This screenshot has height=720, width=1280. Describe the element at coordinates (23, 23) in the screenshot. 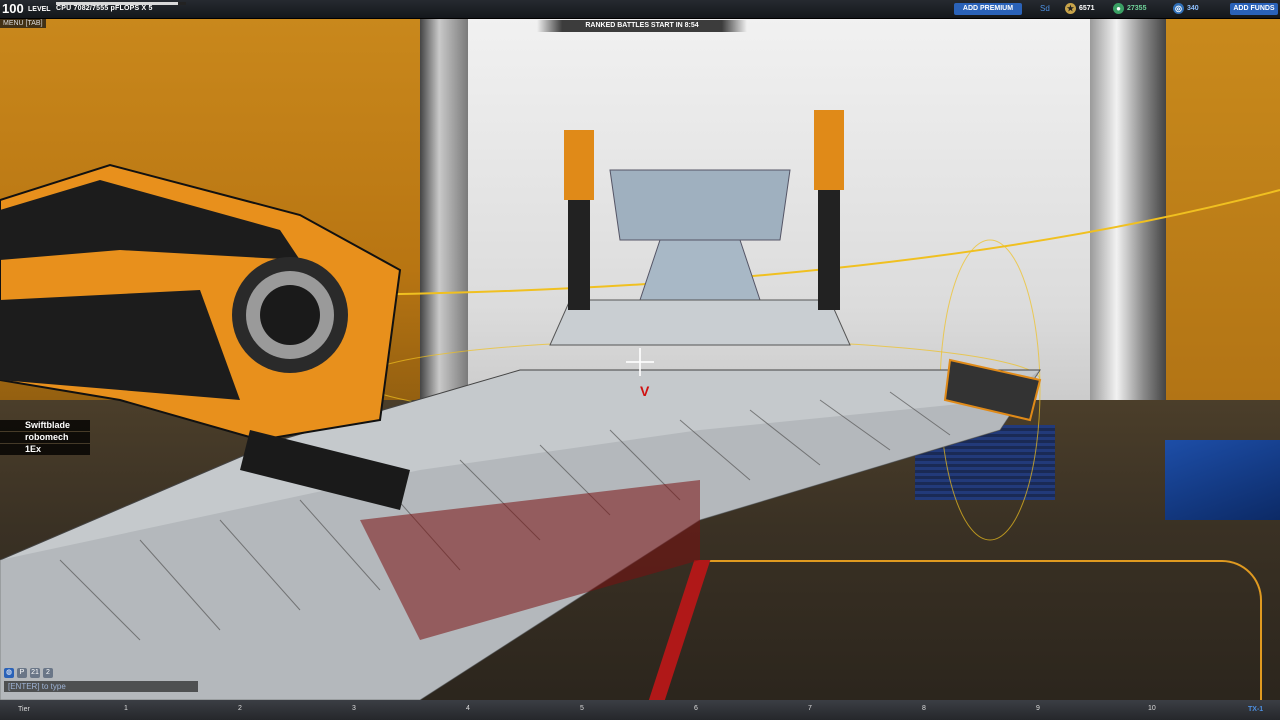

I see `menu-tab-hint: MENU [TAB]` at that location.